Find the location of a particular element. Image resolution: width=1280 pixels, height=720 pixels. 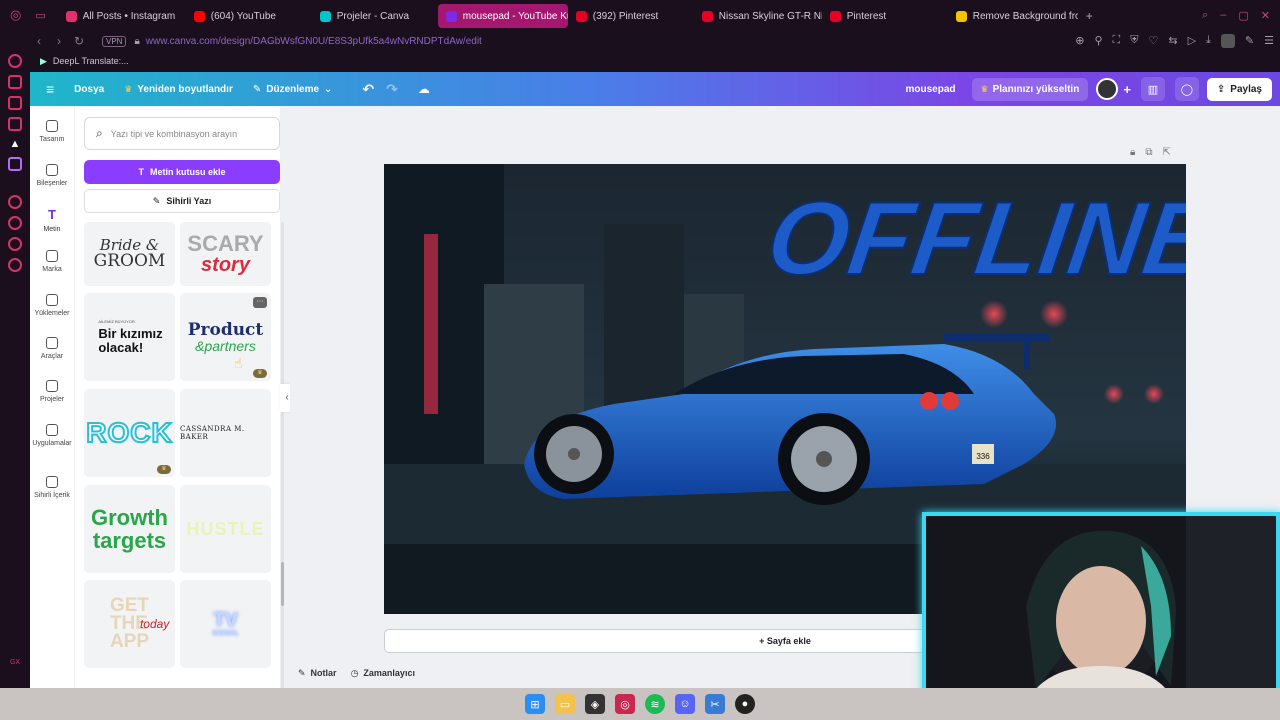

insights-icon: ▥ is located at coordinates (1152, 89).